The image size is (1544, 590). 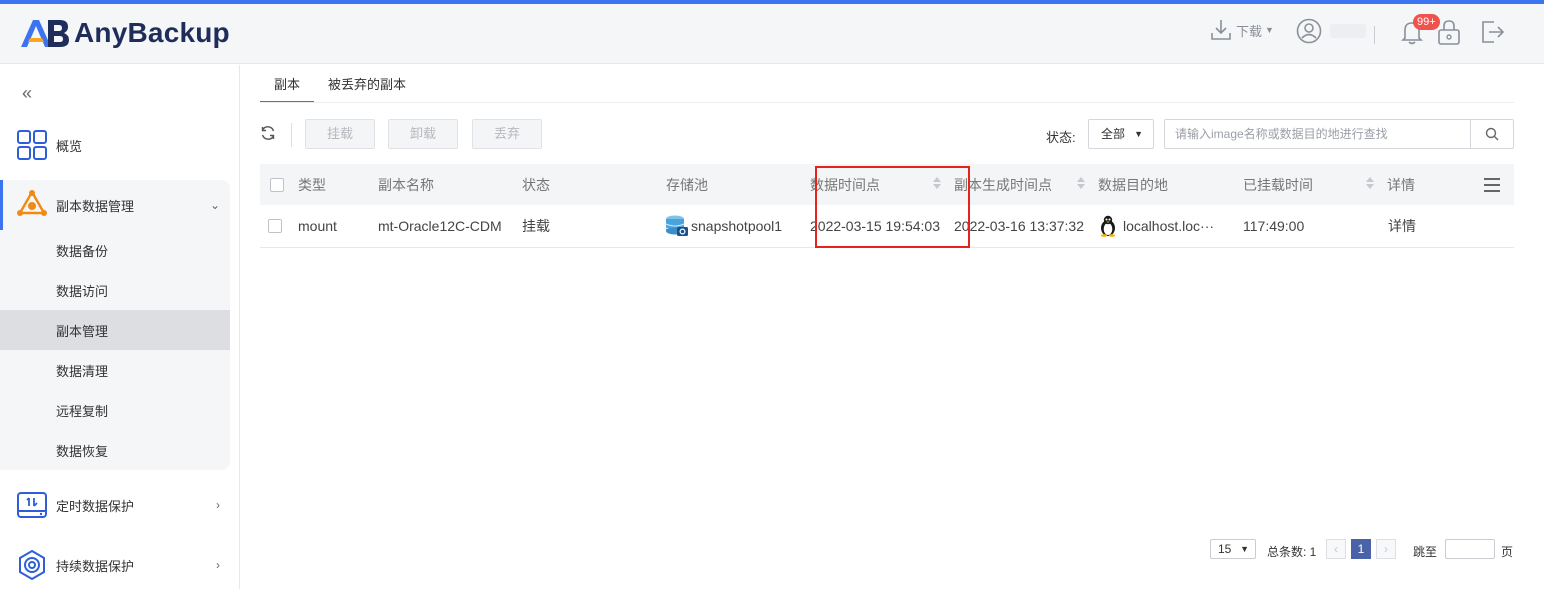 I want to click on toolbar-divider, so click(x=291, y=135).